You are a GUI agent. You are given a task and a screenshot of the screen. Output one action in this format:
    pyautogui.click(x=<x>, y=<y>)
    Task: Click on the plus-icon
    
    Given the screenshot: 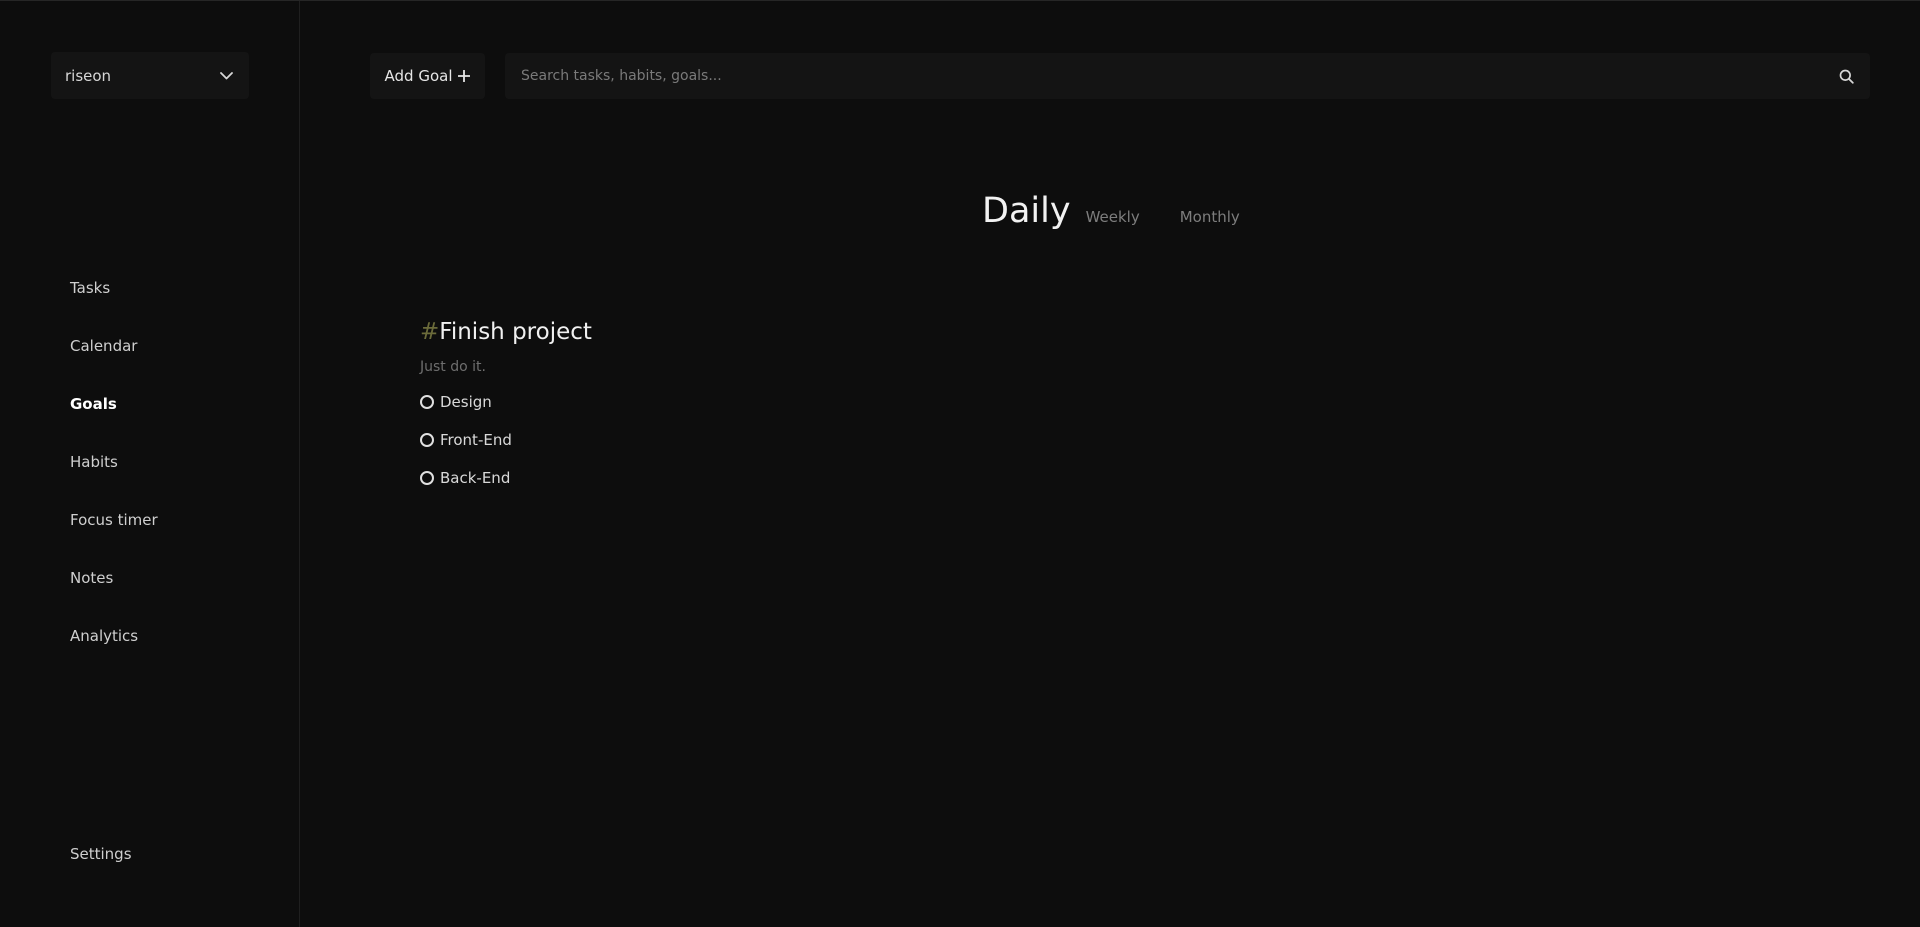 What is the action you would take?
    pyautogui.click(x=464, y=76)
    